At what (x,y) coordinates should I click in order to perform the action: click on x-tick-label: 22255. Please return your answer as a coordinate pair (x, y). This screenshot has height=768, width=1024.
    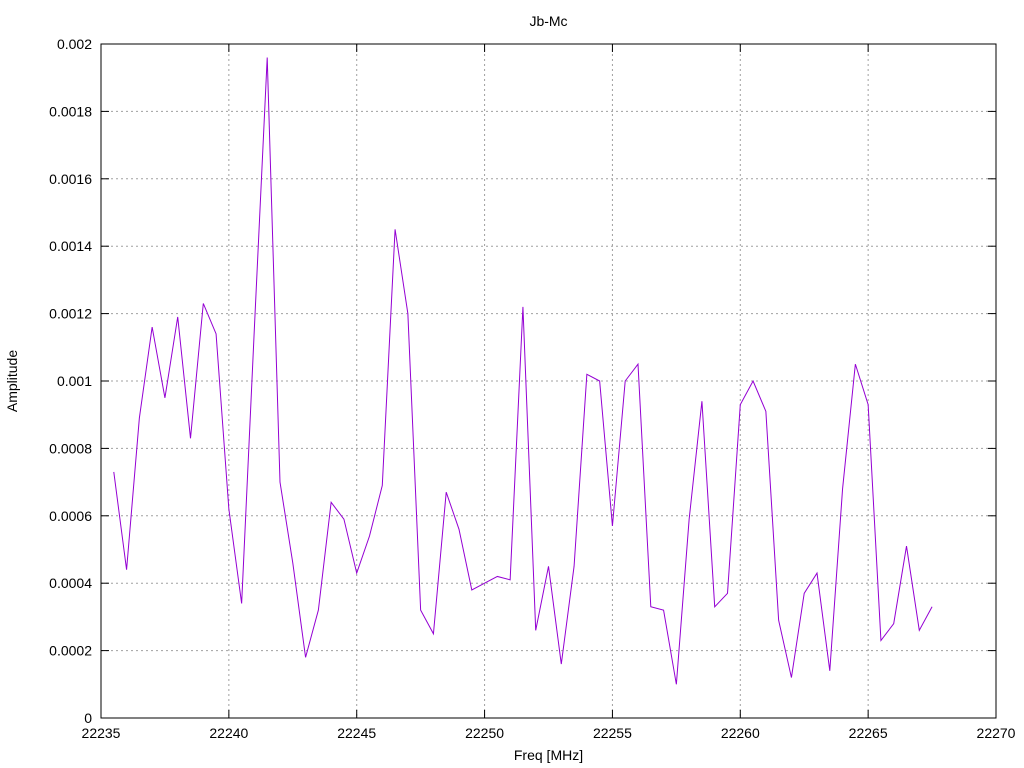
    Looking at the image, I should click on (612, 733).